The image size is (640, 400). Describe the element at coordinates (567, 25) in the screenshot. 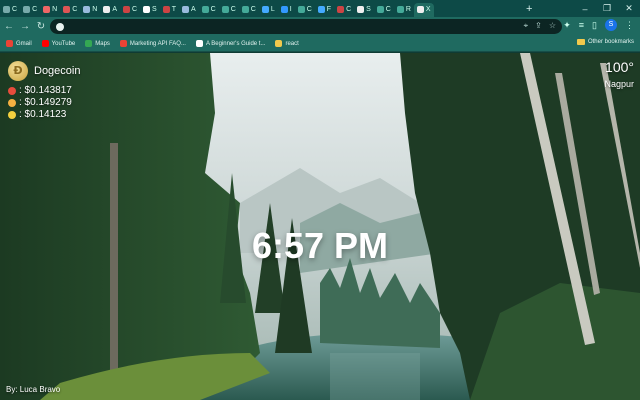

I see `extensions-icon: ✦` at that location.